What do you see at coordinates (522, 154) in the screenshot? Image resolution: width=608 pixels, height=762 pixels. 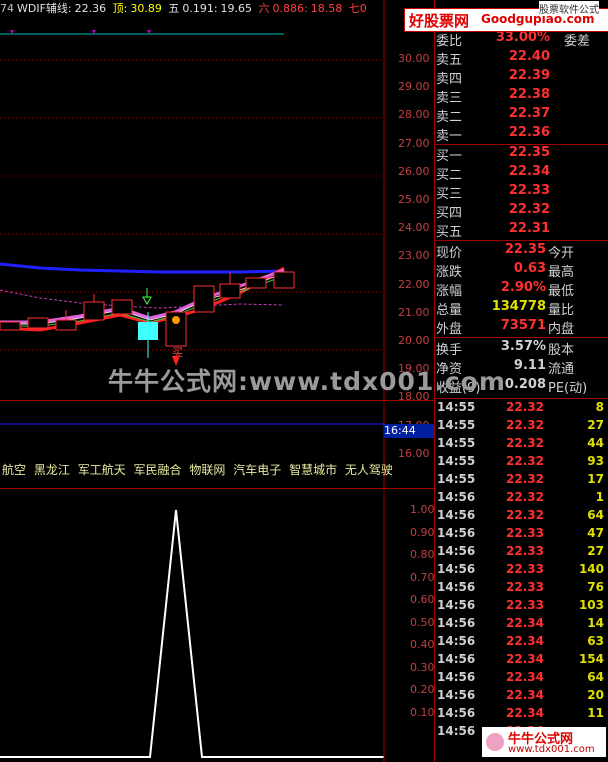 I see `bid-row: 买一 22.35` at bounding box center [522, 154].